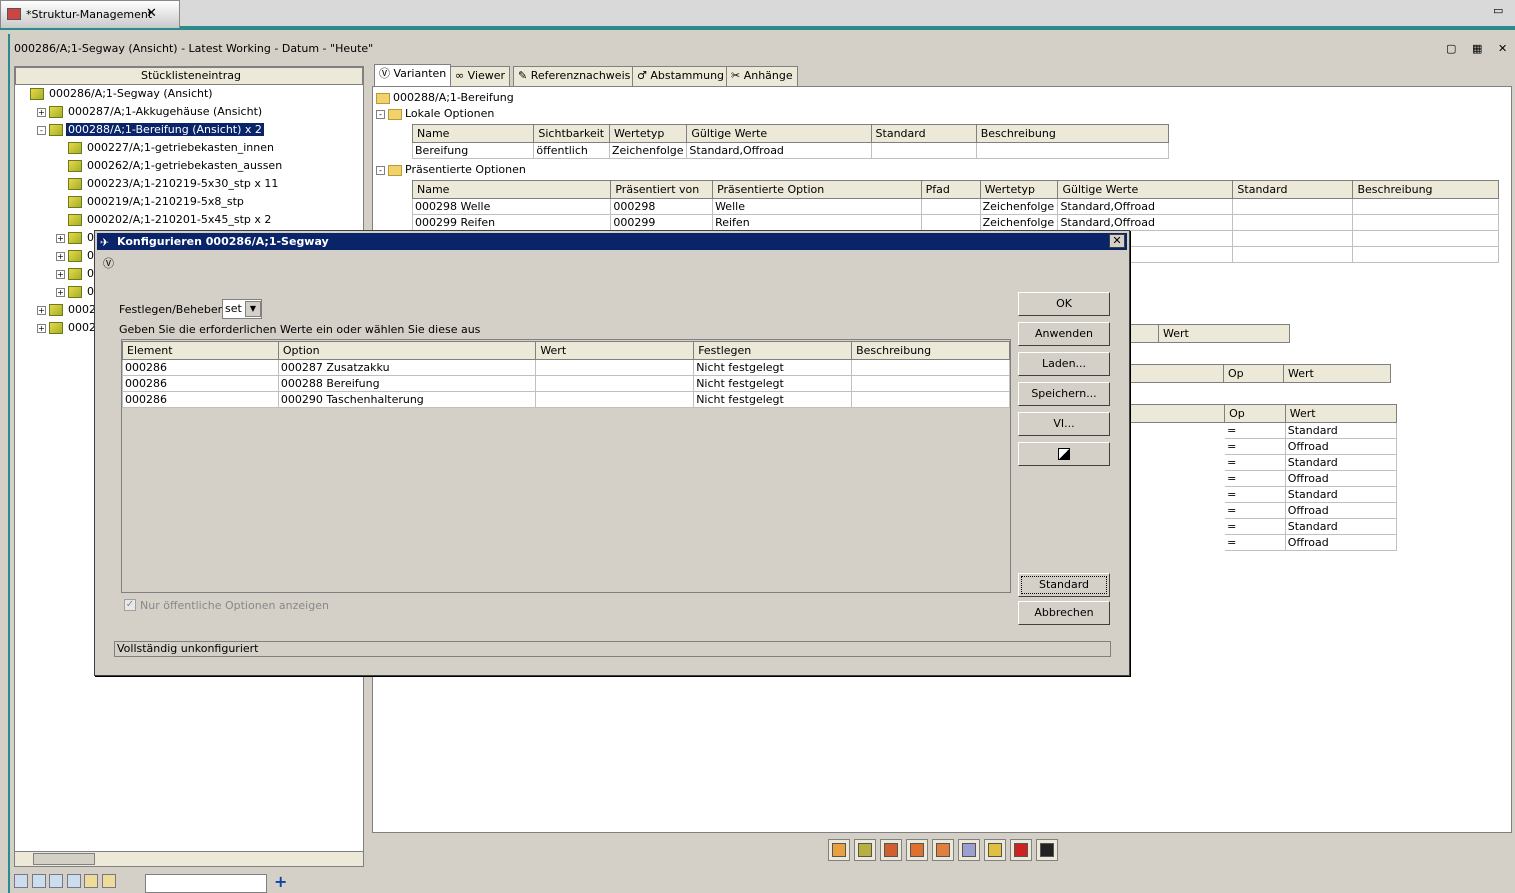 Image resolution: width=1515 pixels, height=893 pixels. What do you see at coordinates (950, 189) in the screenshot?
I see `column-header: Pfad` at bounding box center [950, 189].